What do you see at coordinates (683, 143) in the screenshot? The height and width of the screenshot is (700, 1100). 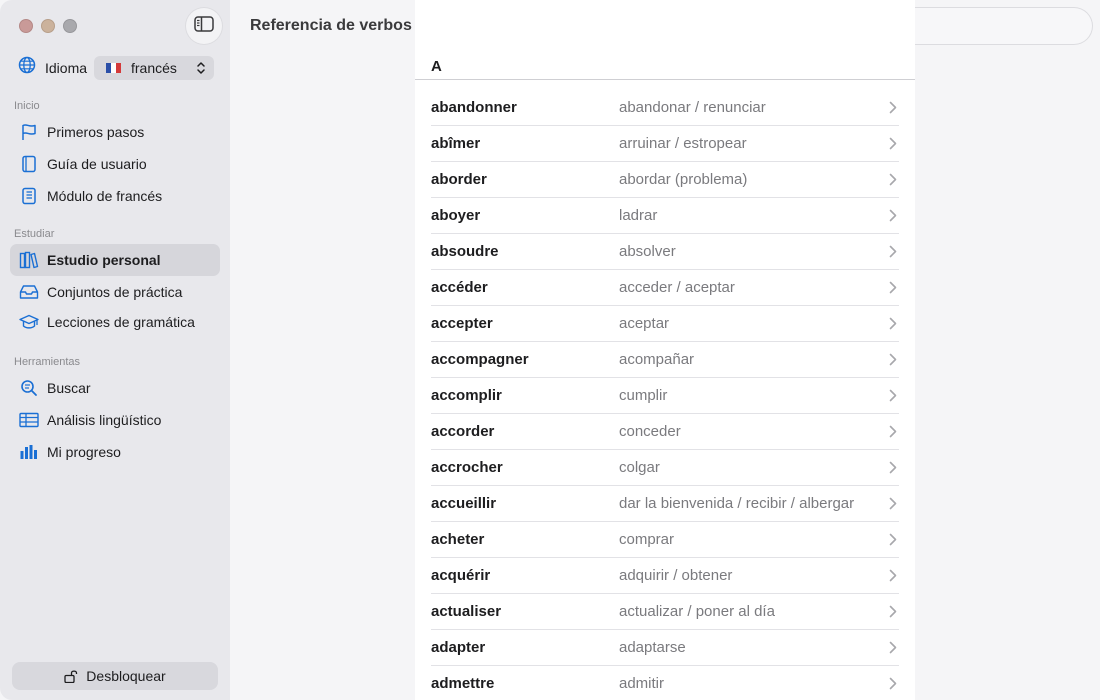 I see `verb-translation: arruinar / estropear` at bounding box center [683, 143].